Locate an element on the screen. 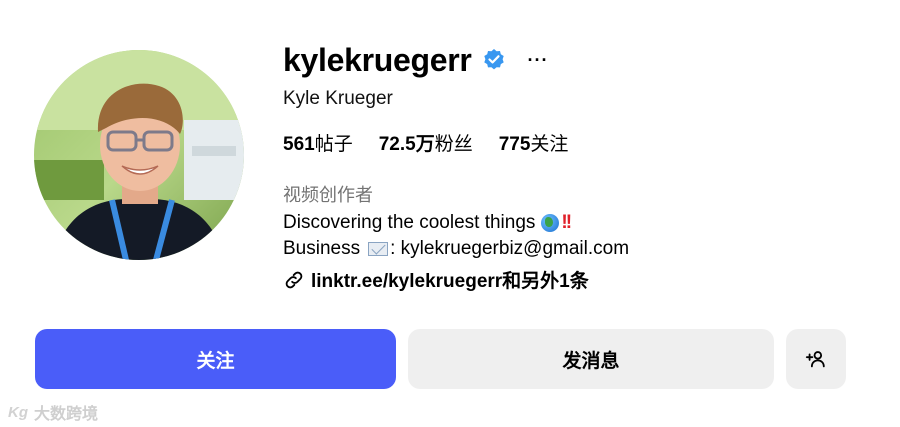 The width and height of the screenshot is (900, 427). posts-stat: 561帖子 is located at coordinates (318, 142).